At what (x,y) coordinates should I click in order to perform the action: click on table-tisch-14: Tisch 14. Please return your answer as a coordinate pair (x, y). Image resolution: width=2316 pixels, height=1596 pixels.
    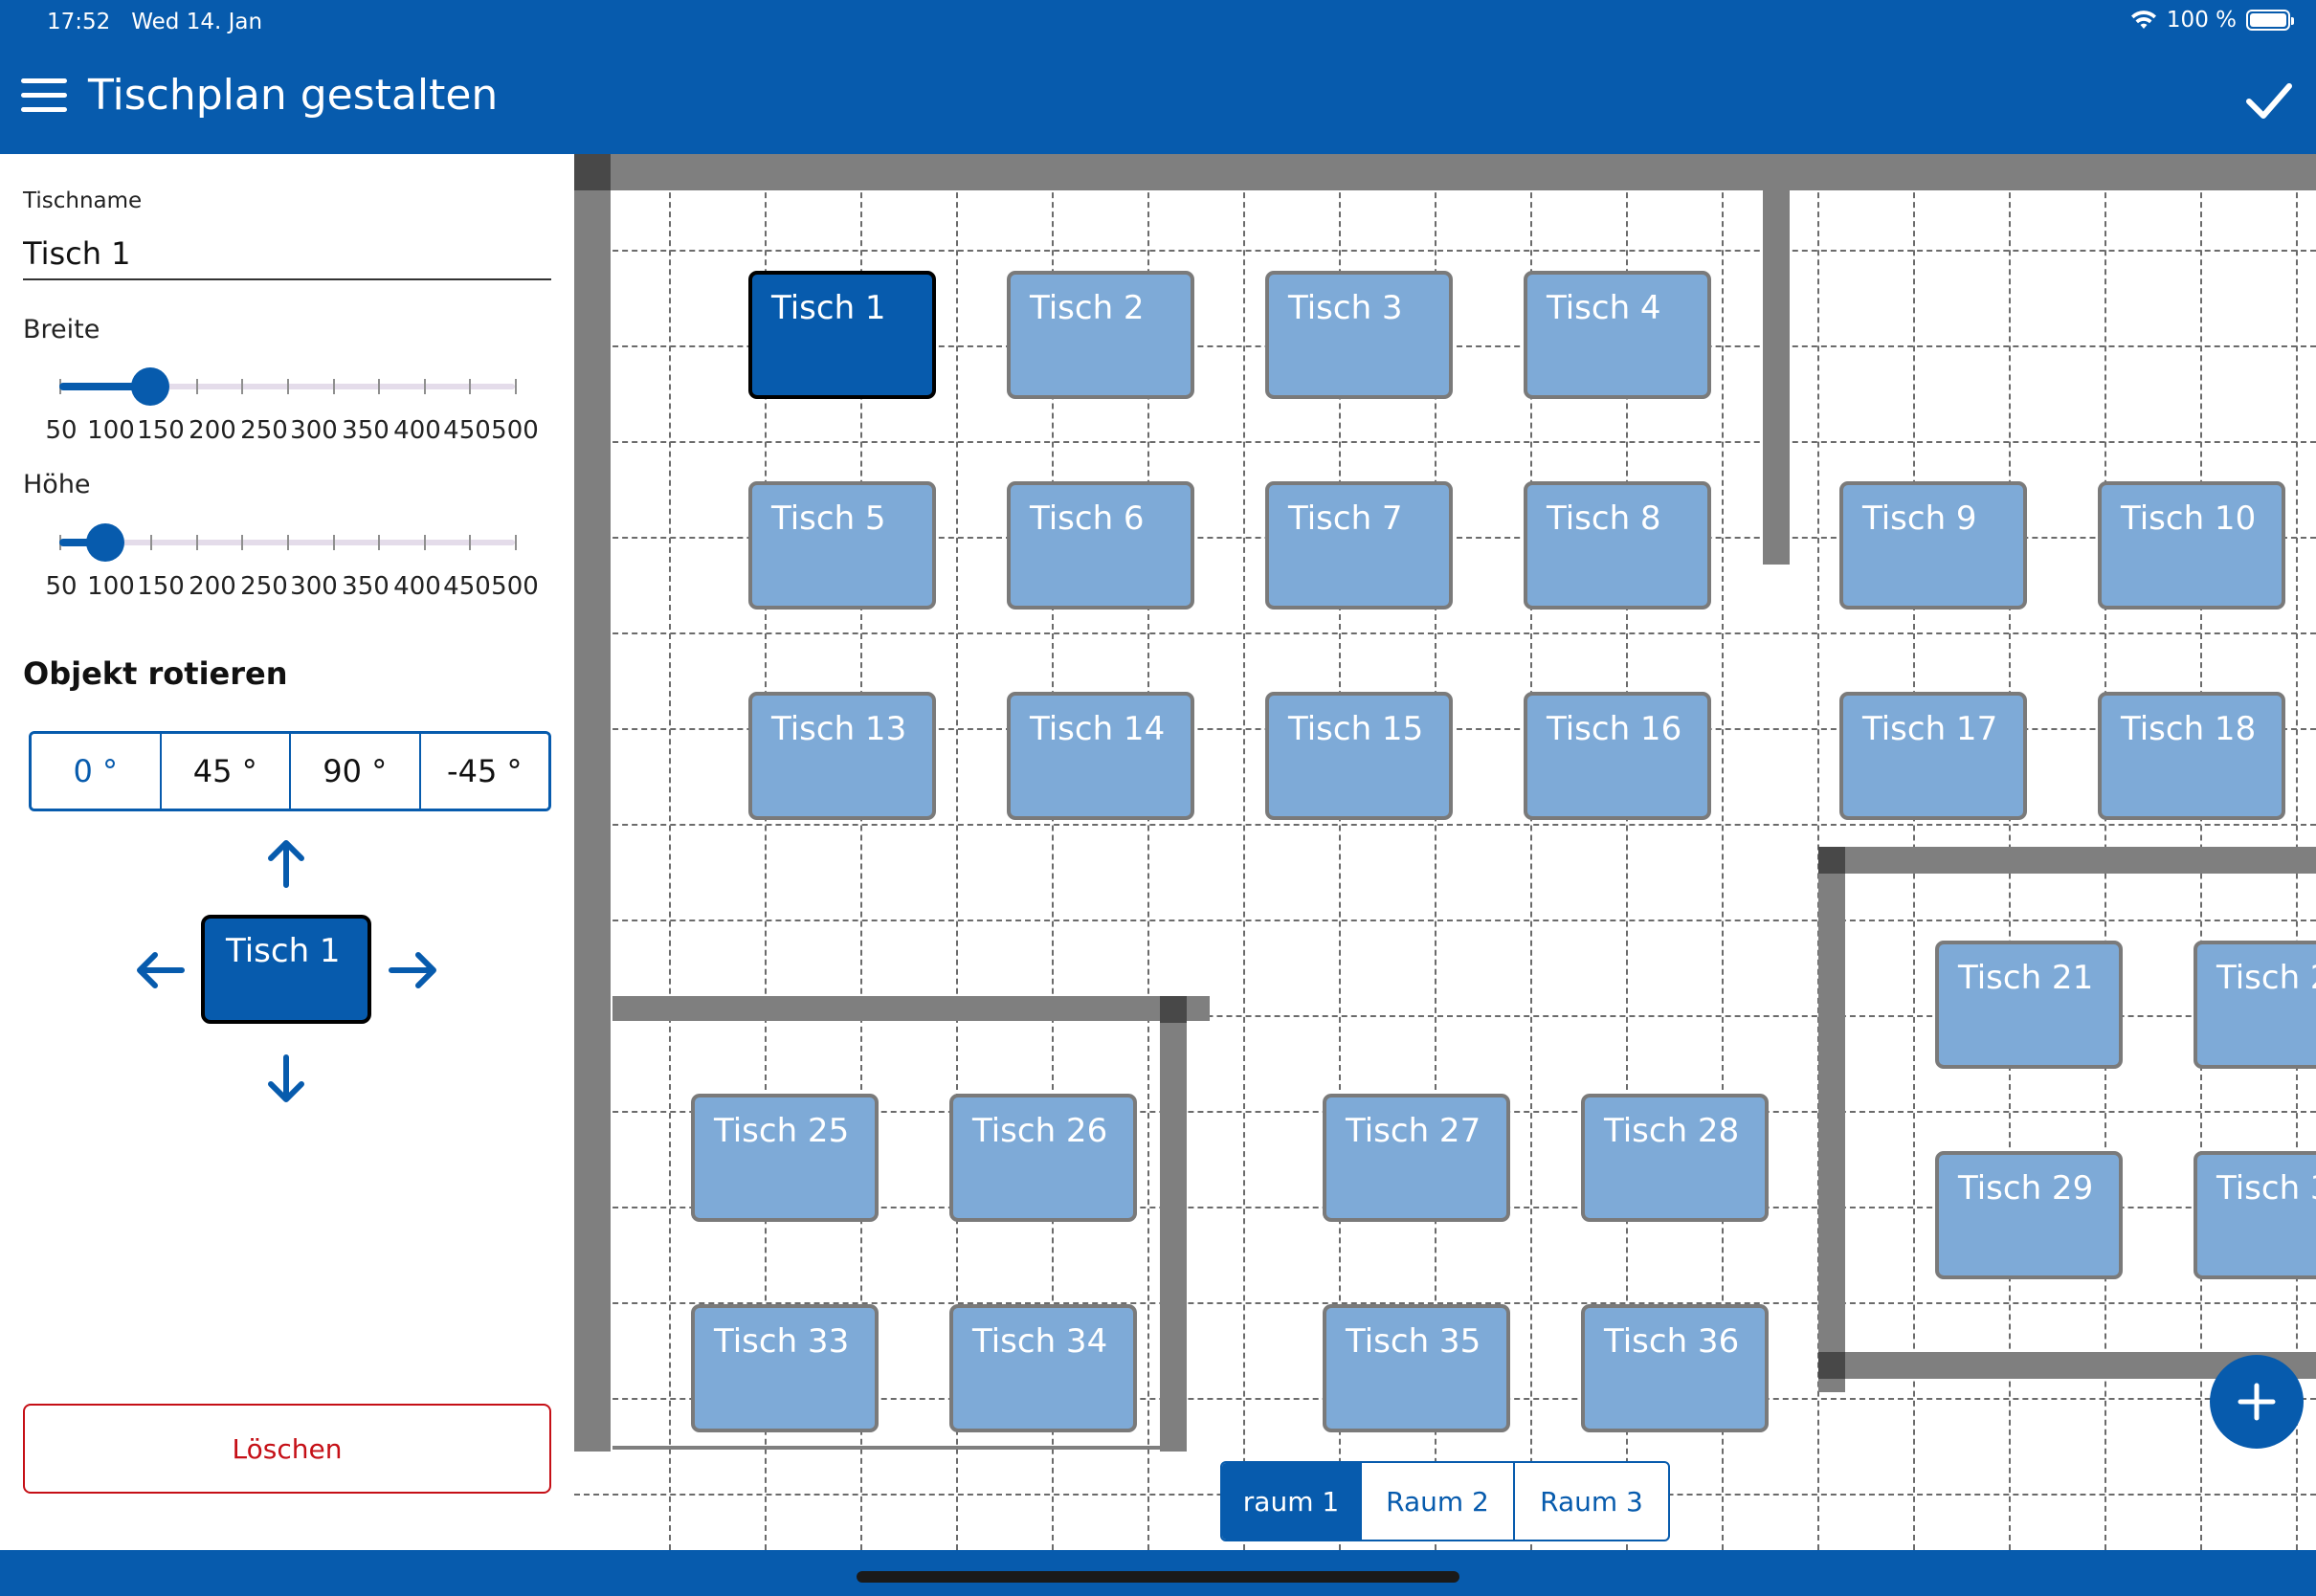
    Looking at the image, I should click on (1100, 756).